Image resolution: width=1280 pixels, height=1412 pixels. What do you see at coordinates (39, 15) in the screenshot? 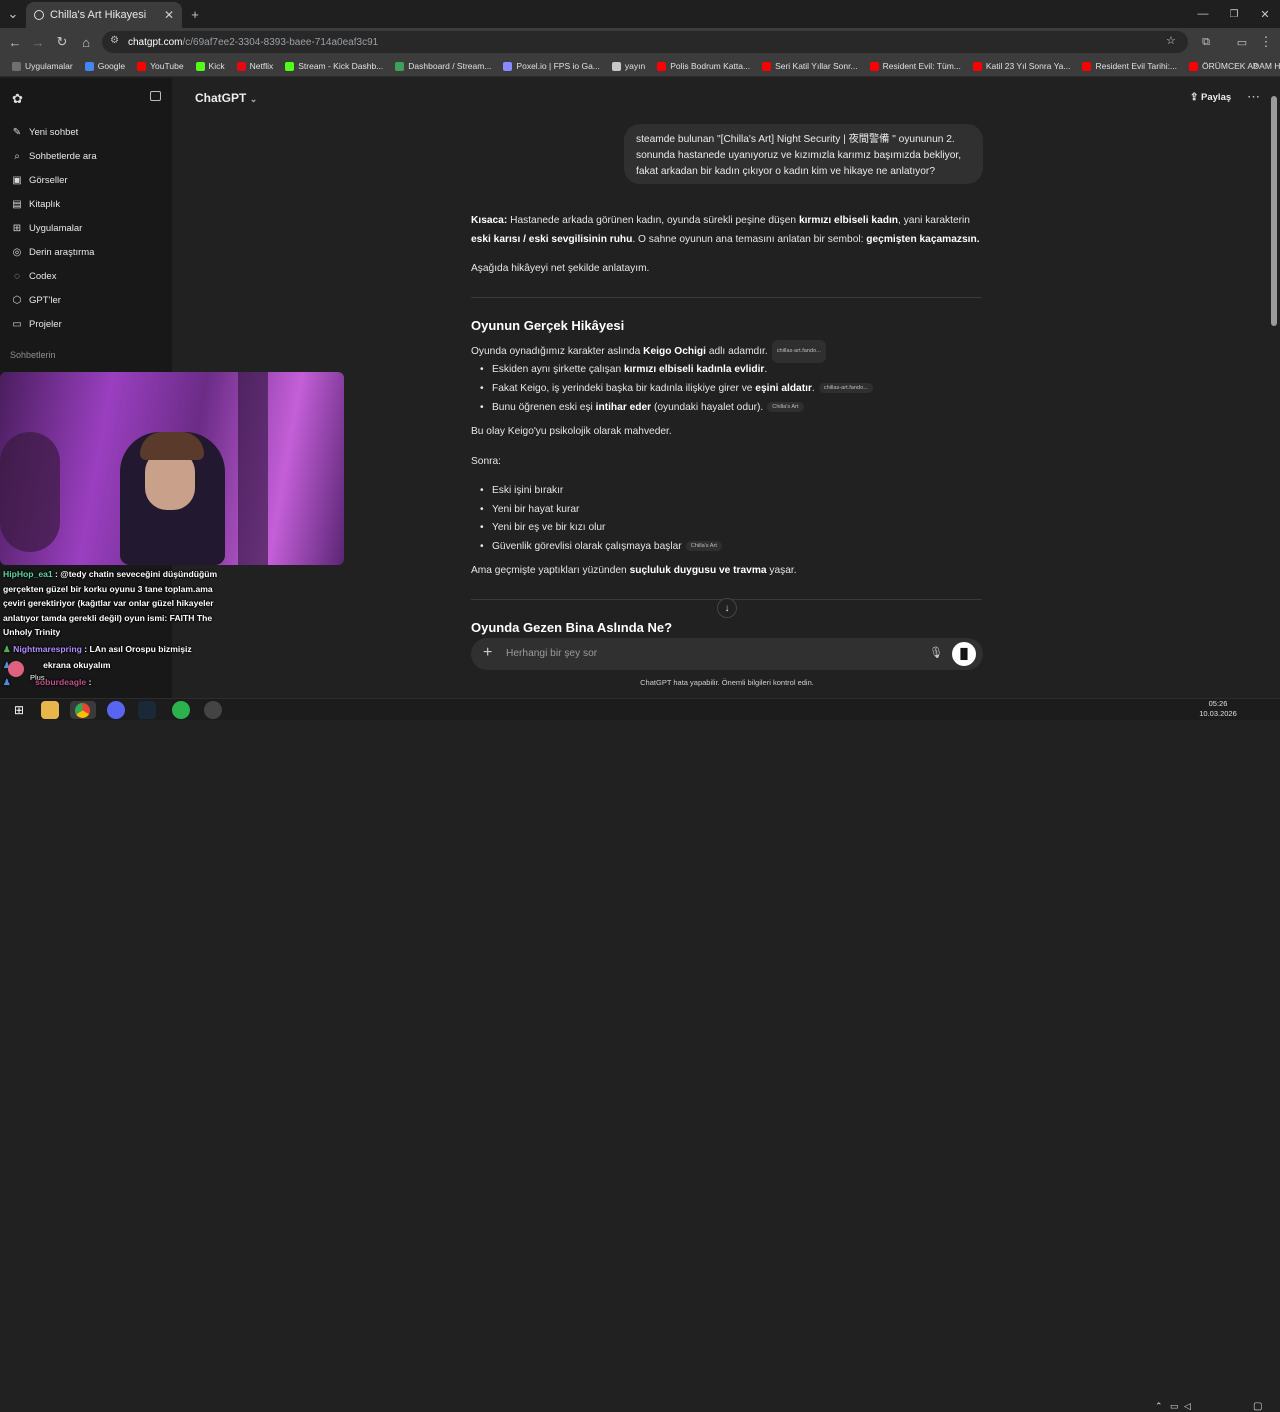
I see `chatgpt-favicon-icon` at bounding box center [39, 15].